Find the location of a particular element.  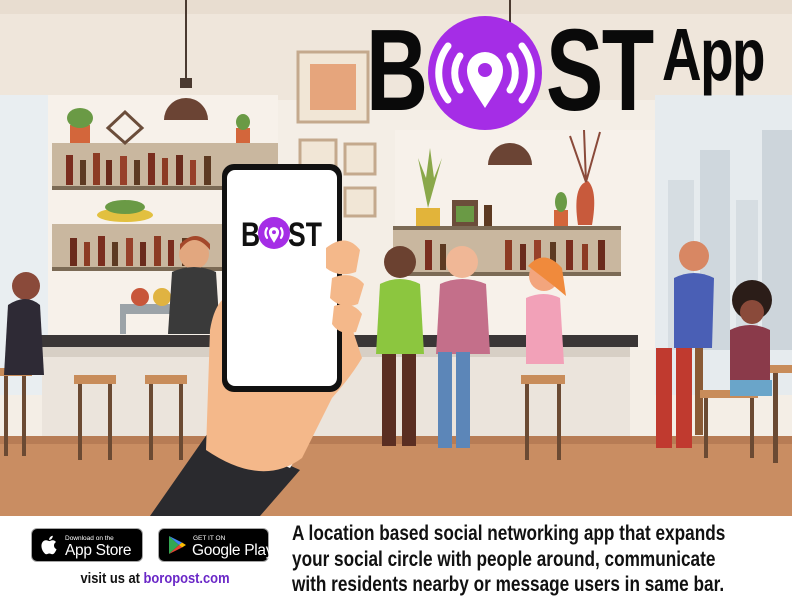

phone-screen-logo: B ST is located at coordinates (283, 234).